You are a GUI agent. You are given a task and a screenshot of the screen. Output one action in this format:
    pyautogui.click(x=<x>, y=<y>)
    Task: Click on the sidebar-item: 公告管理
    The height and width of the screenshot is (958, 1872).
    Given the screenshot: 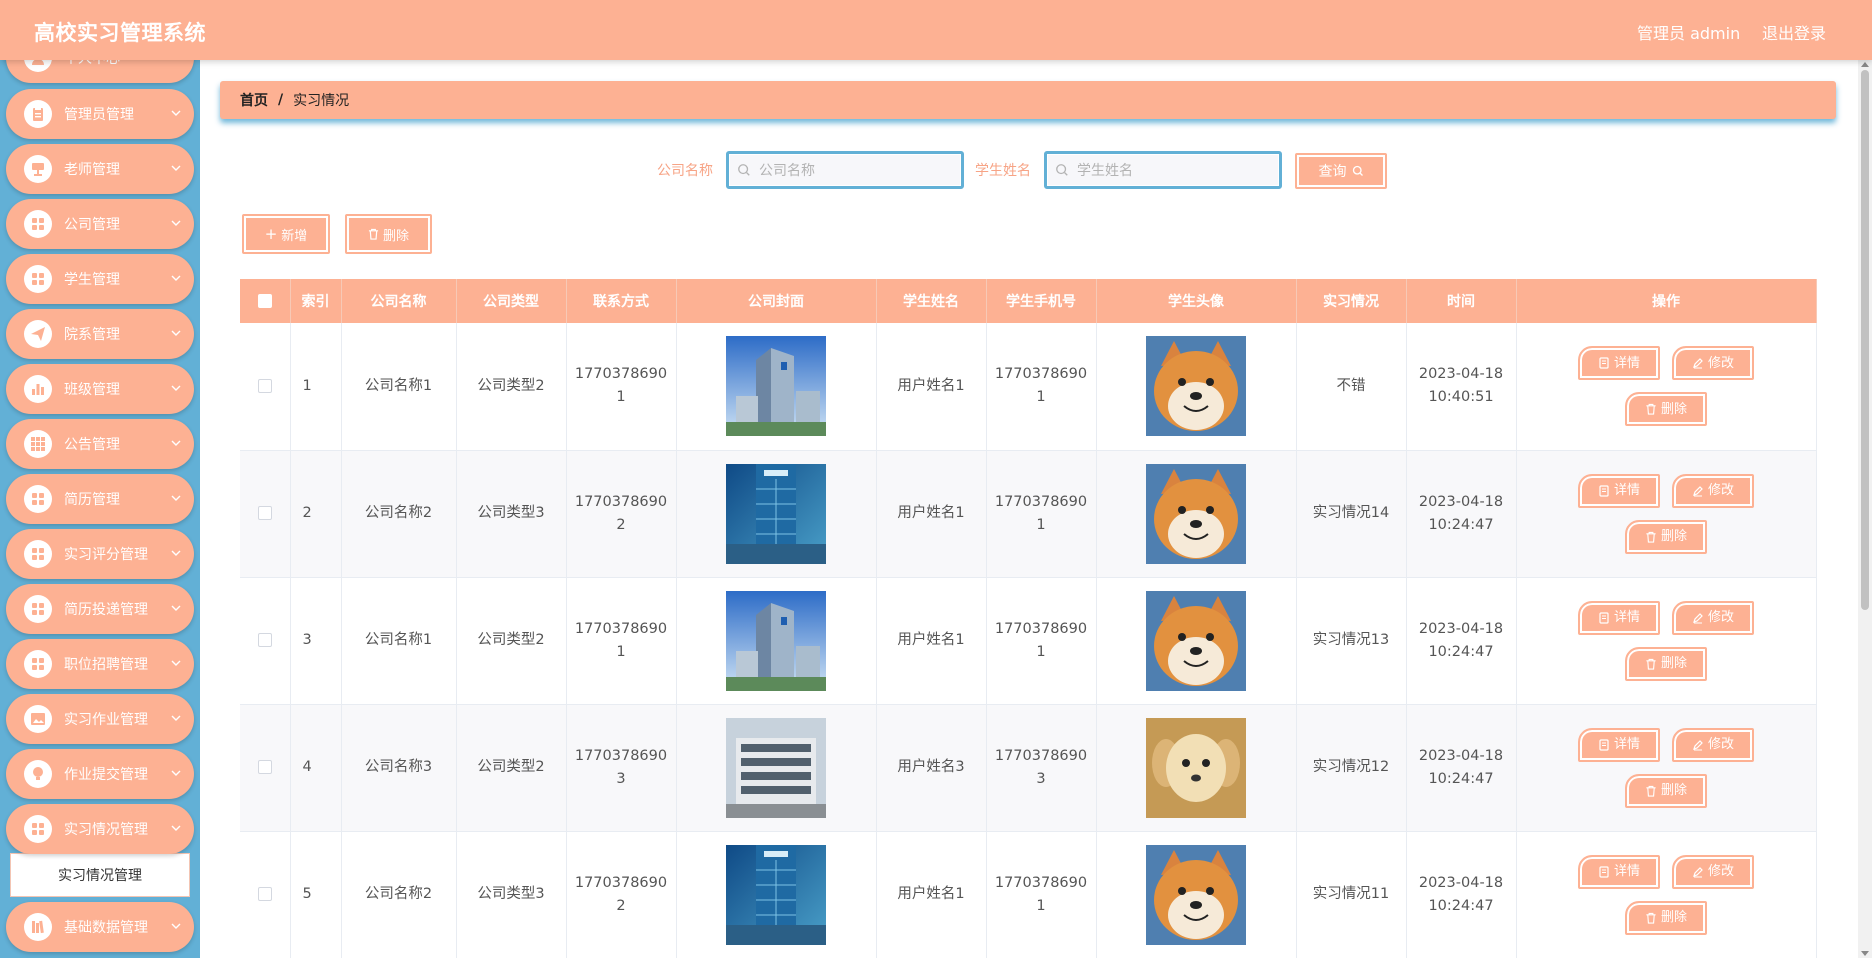 What is the action you would take?
    pyautogui.click(x=100, y=444)
    